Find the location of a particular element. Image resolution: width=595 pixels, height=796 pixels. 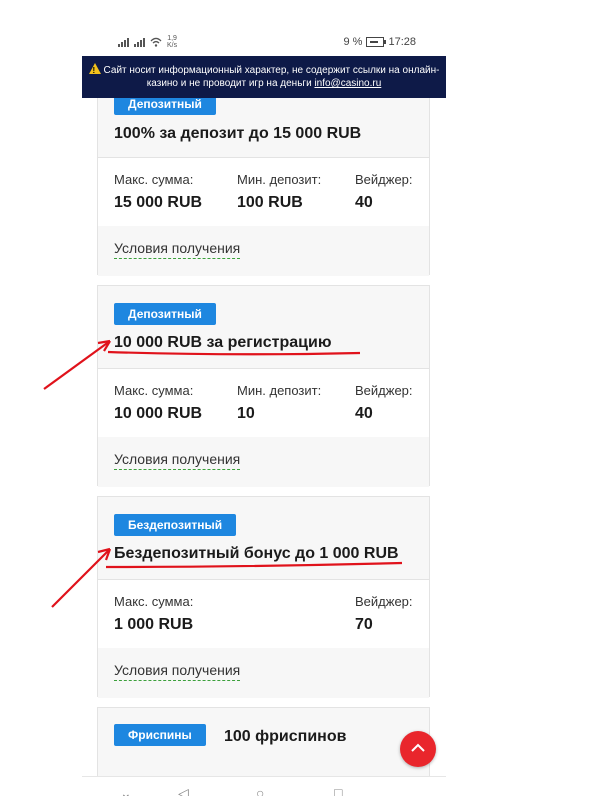

scroll-top-button is located at coordinates (418, 749).